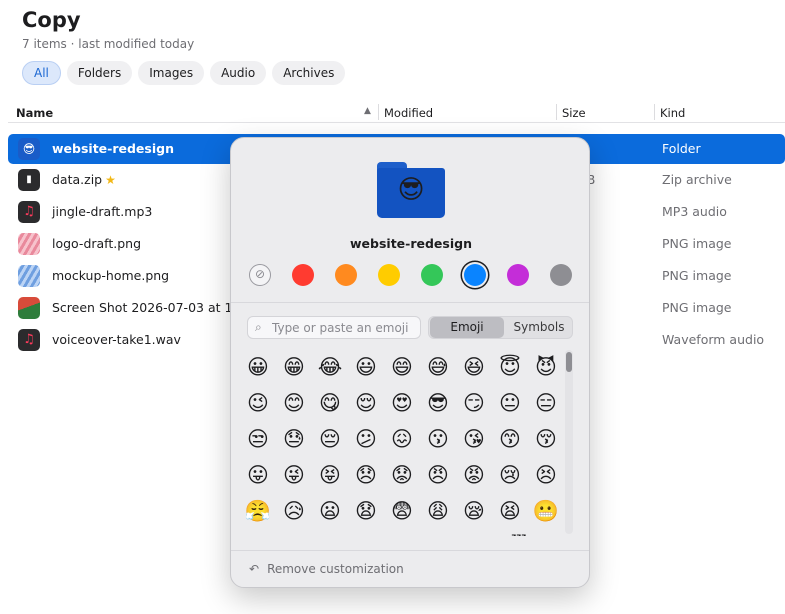 This screenshot has height=614, width=785. I want to click on emoji-option: 😚, so click(546, 439).